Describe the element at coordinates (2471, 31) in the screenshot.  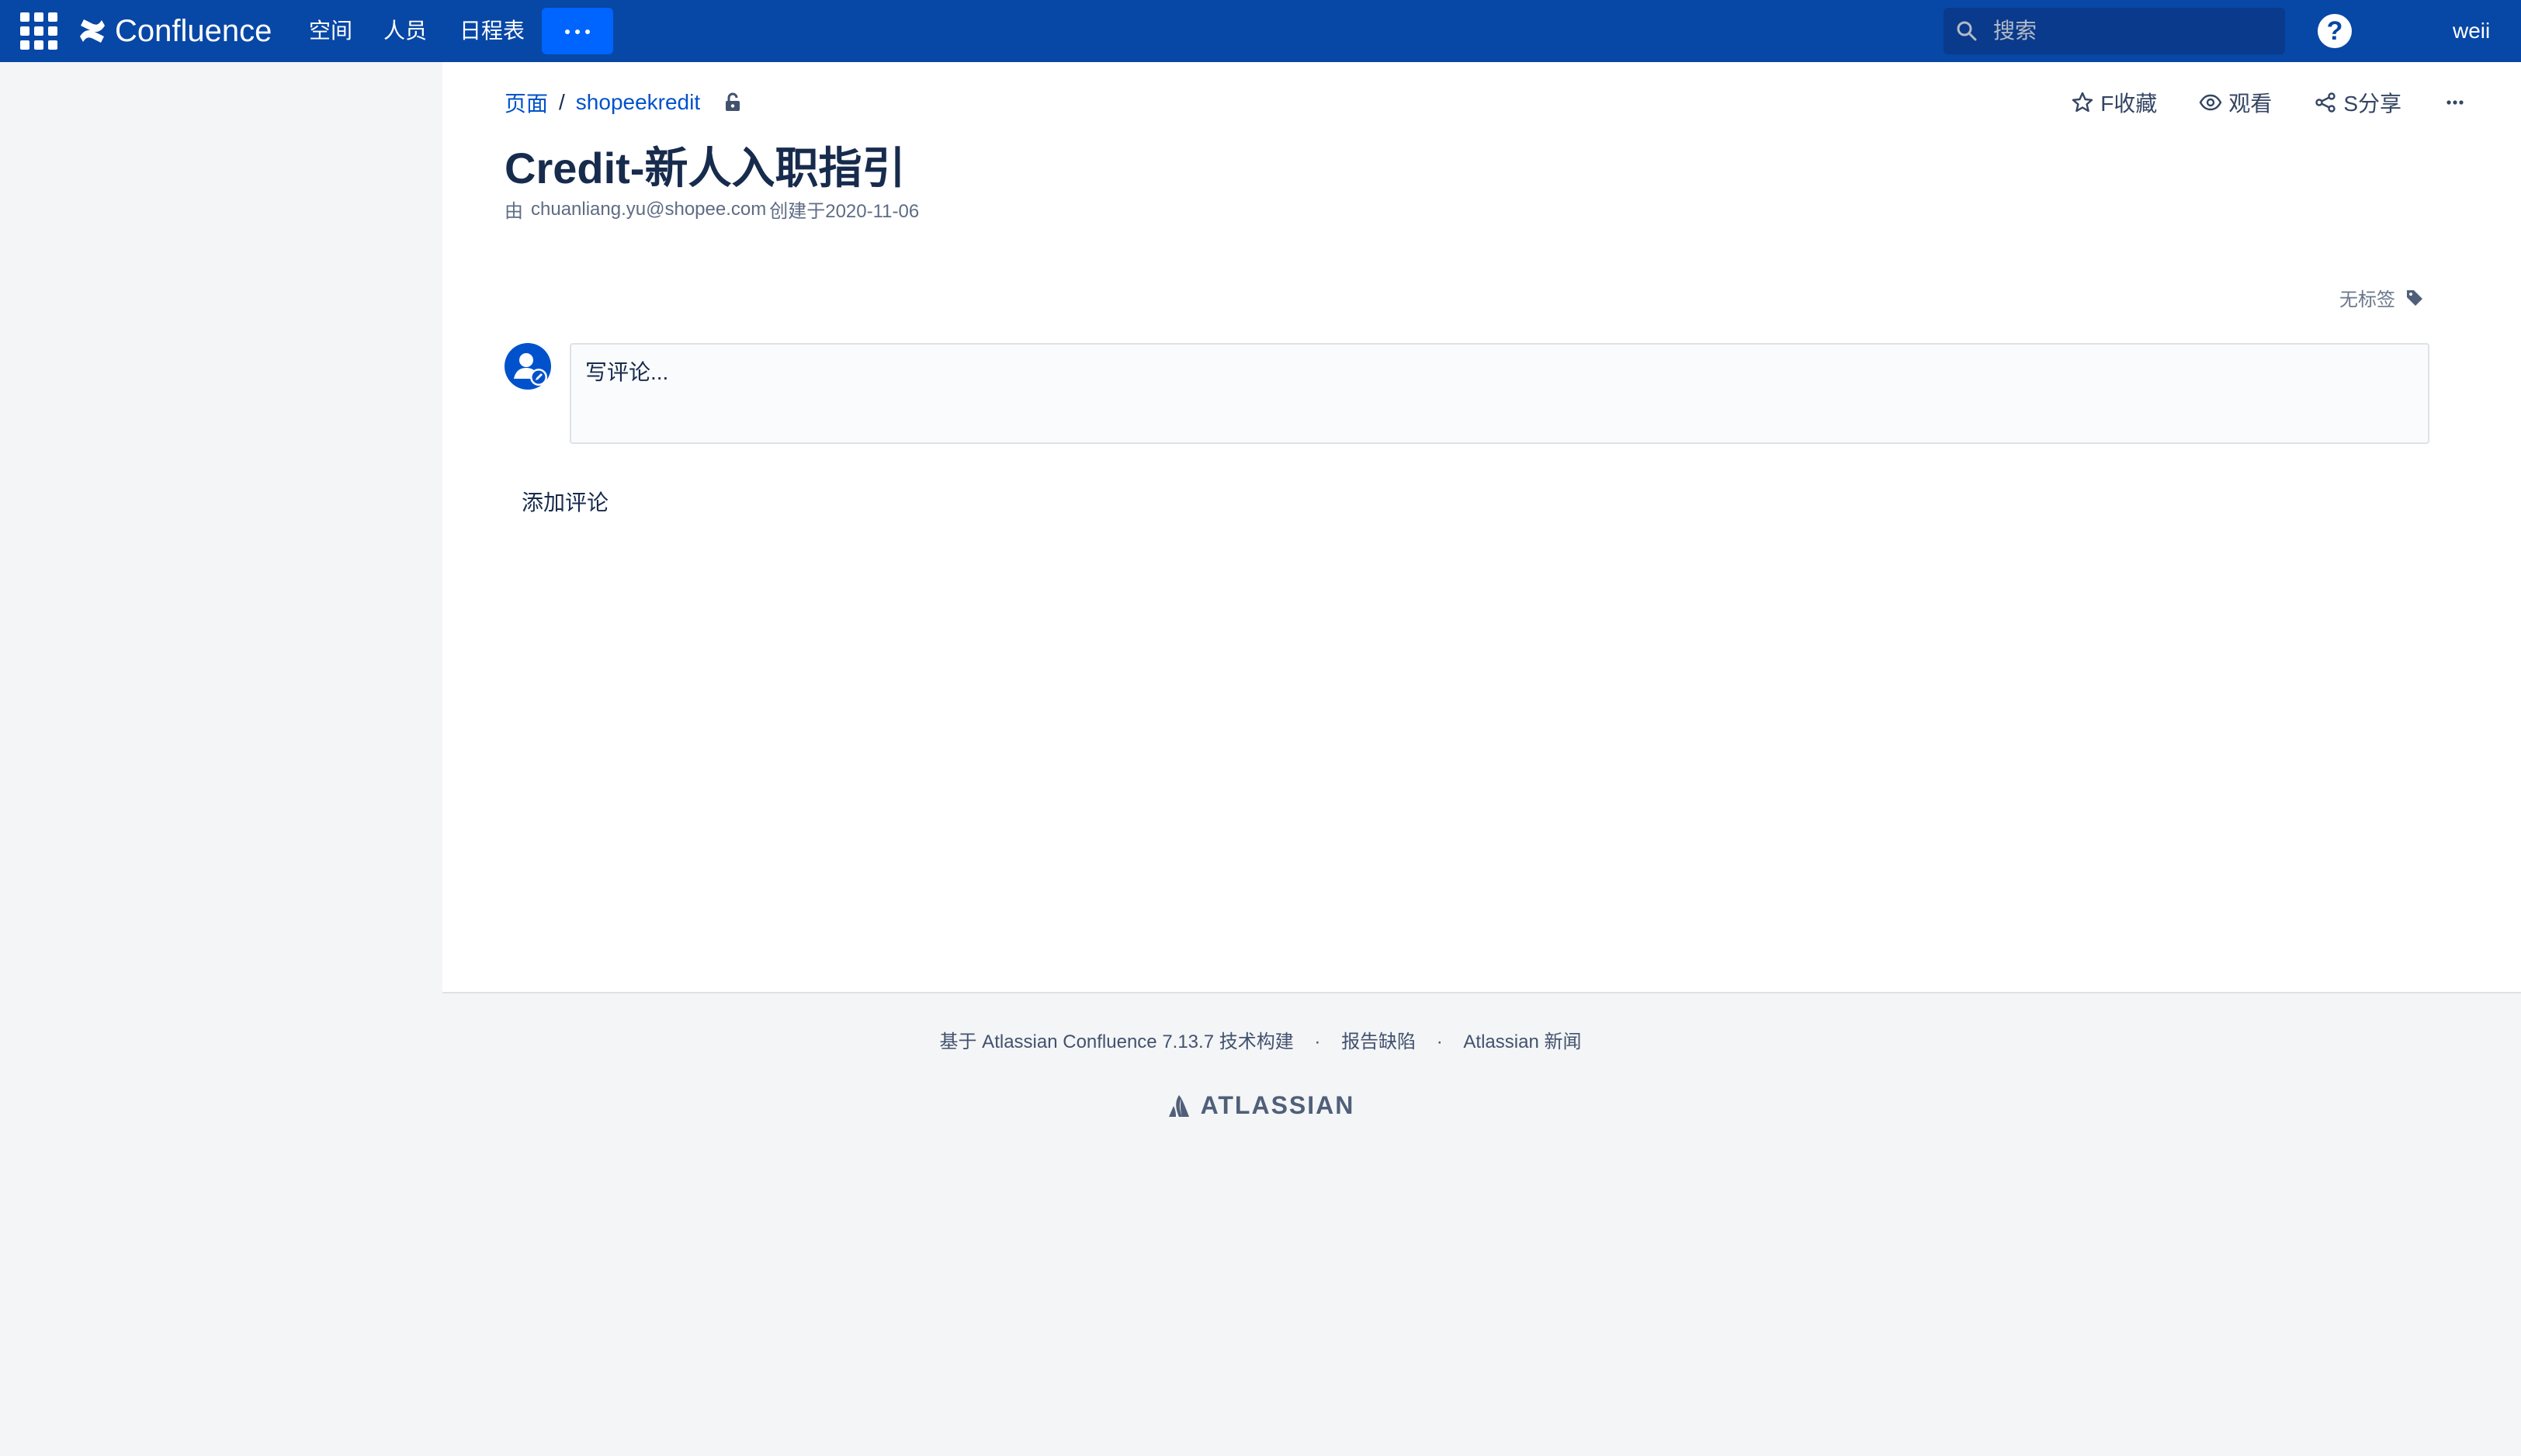
I see `user-menu: weii` at that location.